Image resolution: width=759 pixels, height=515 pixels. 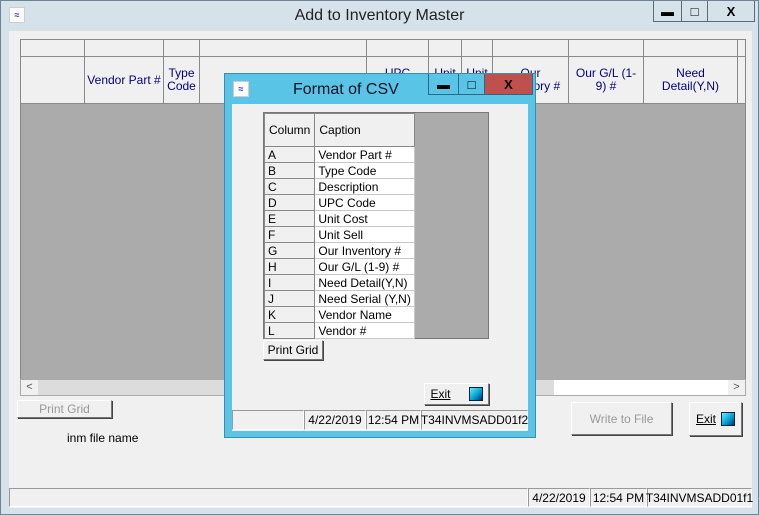 I want to click on column-letter: C, so click(x=289, y=186).